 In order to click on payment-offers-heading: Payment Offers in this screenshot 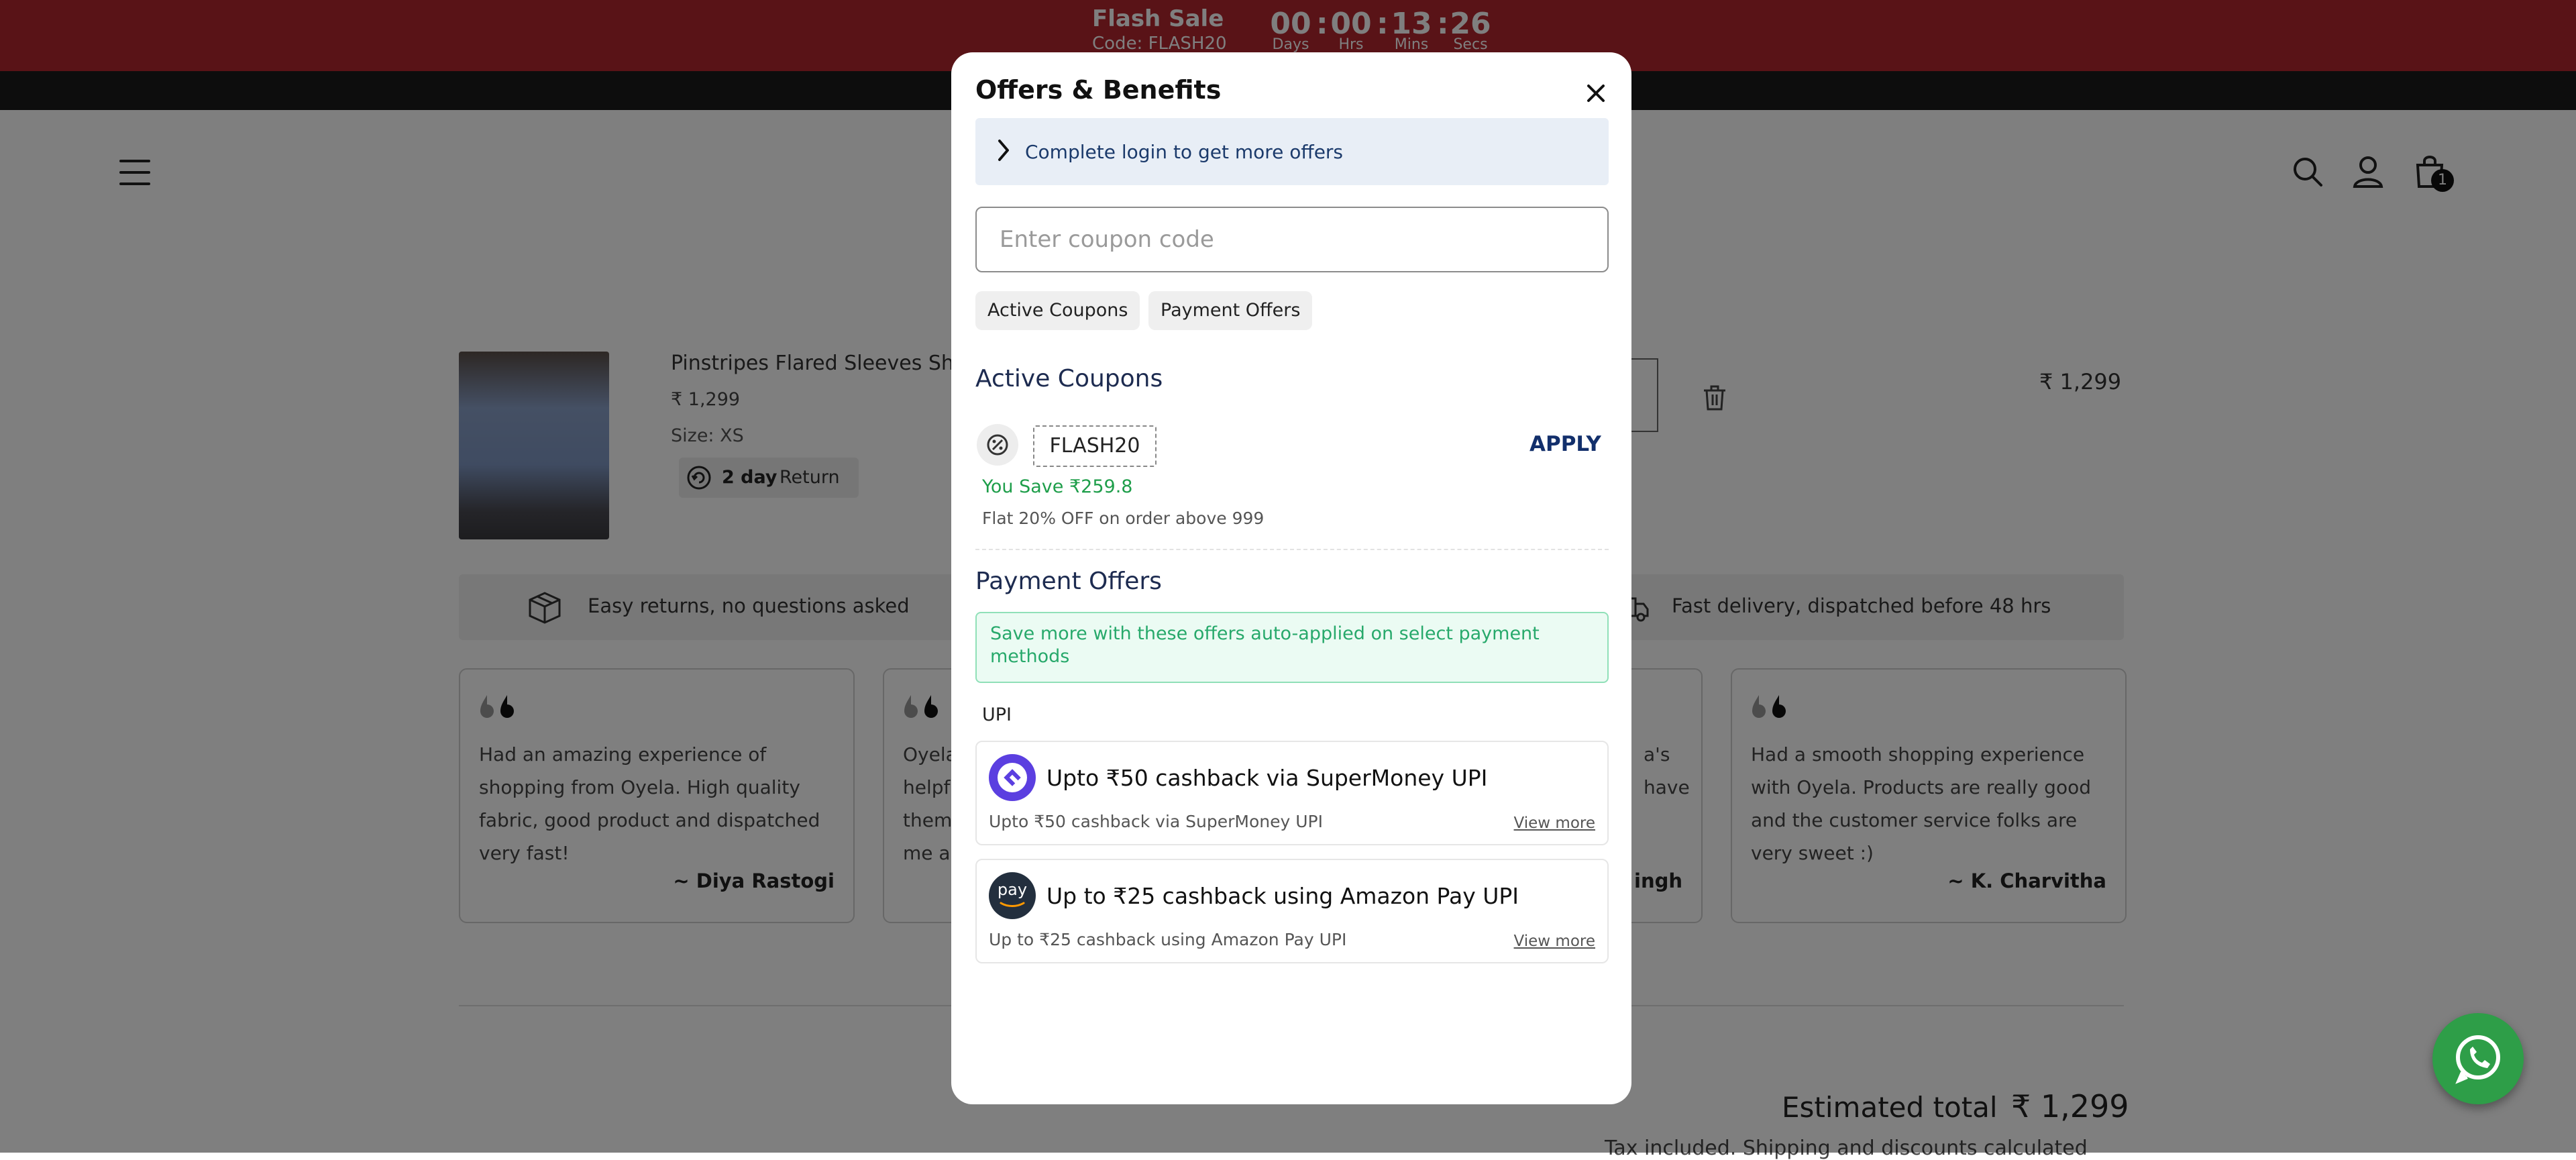, I will do `click(1068, 581)`.